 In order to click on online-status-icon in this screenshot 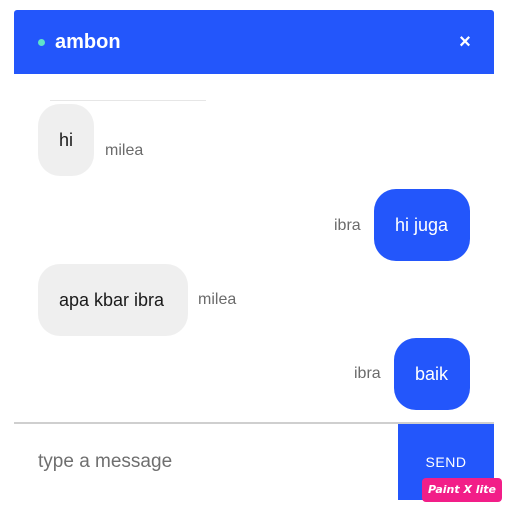, I will do `click(41, 42)`.